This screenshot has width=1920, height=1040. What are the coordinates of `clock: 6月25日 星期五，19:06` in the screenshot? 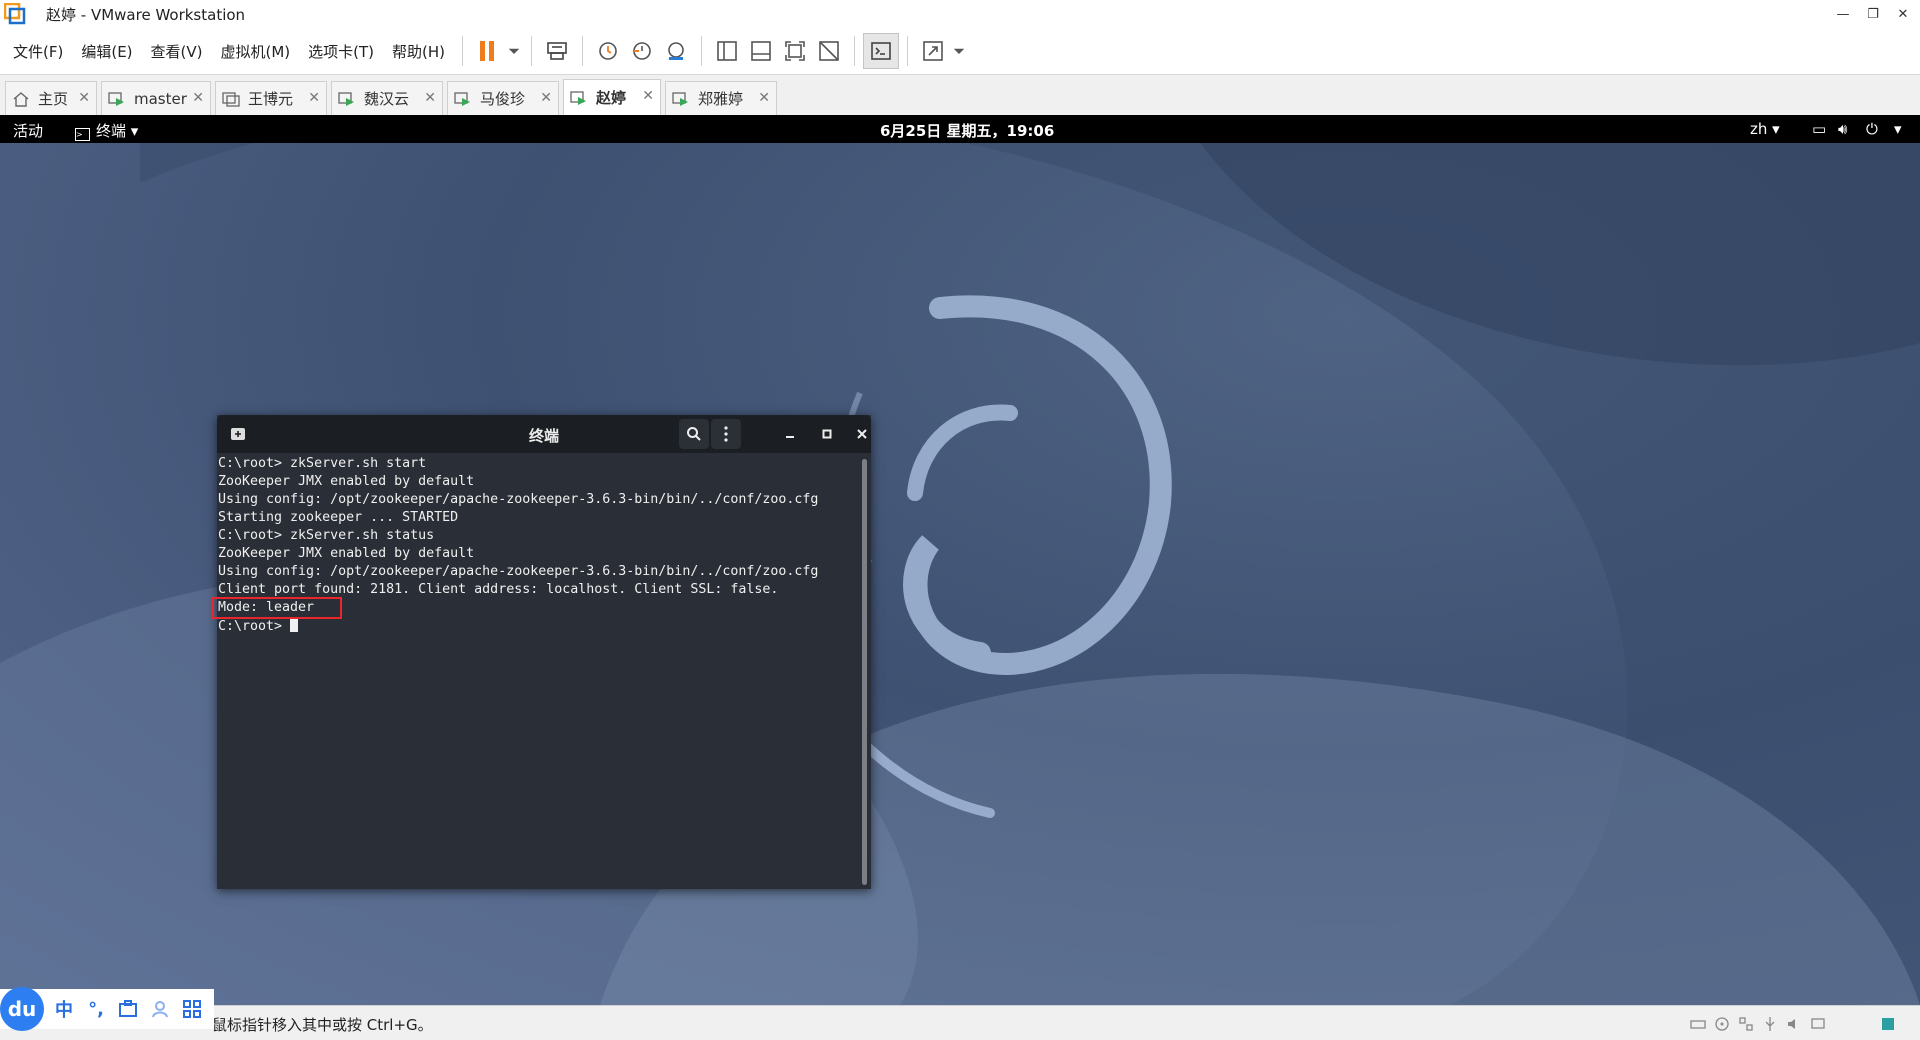 It's located at (967, 130).